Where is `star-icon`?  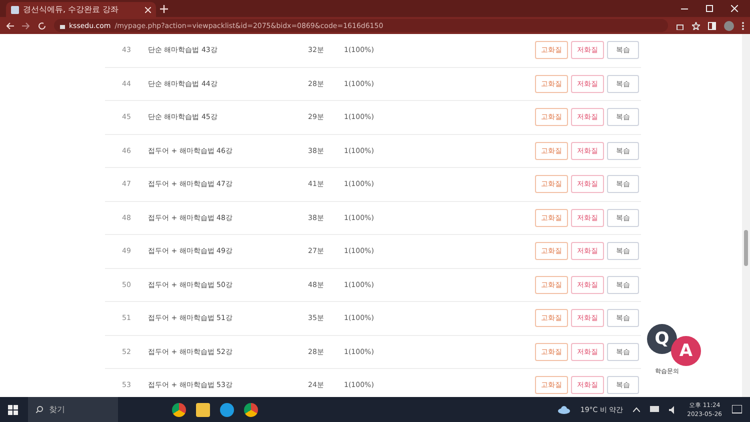
star-icon is located at coordinates (696, 26).